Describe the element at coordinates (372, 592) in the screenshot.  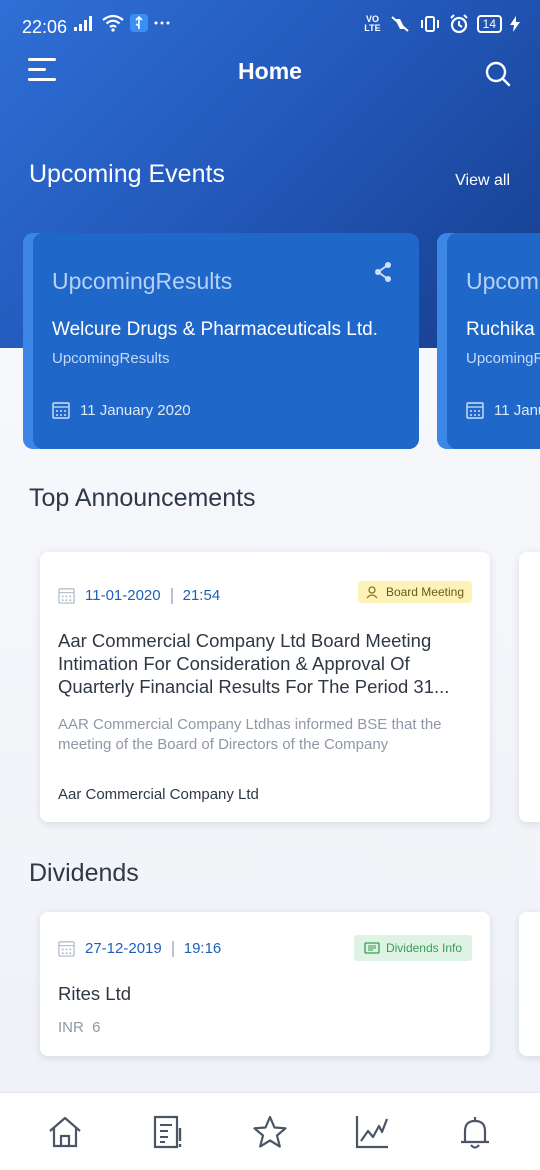
I see `meeting-user-icon` at that location.